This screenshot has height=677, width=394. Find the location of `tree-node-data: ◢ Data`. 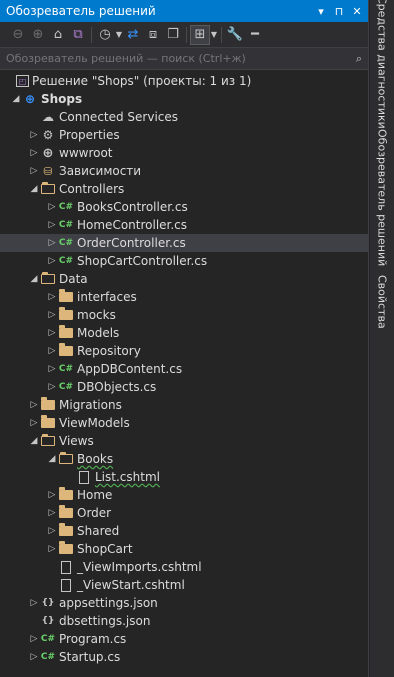

tree-node-data: ◢ Data is located at coordinates (184, 279).